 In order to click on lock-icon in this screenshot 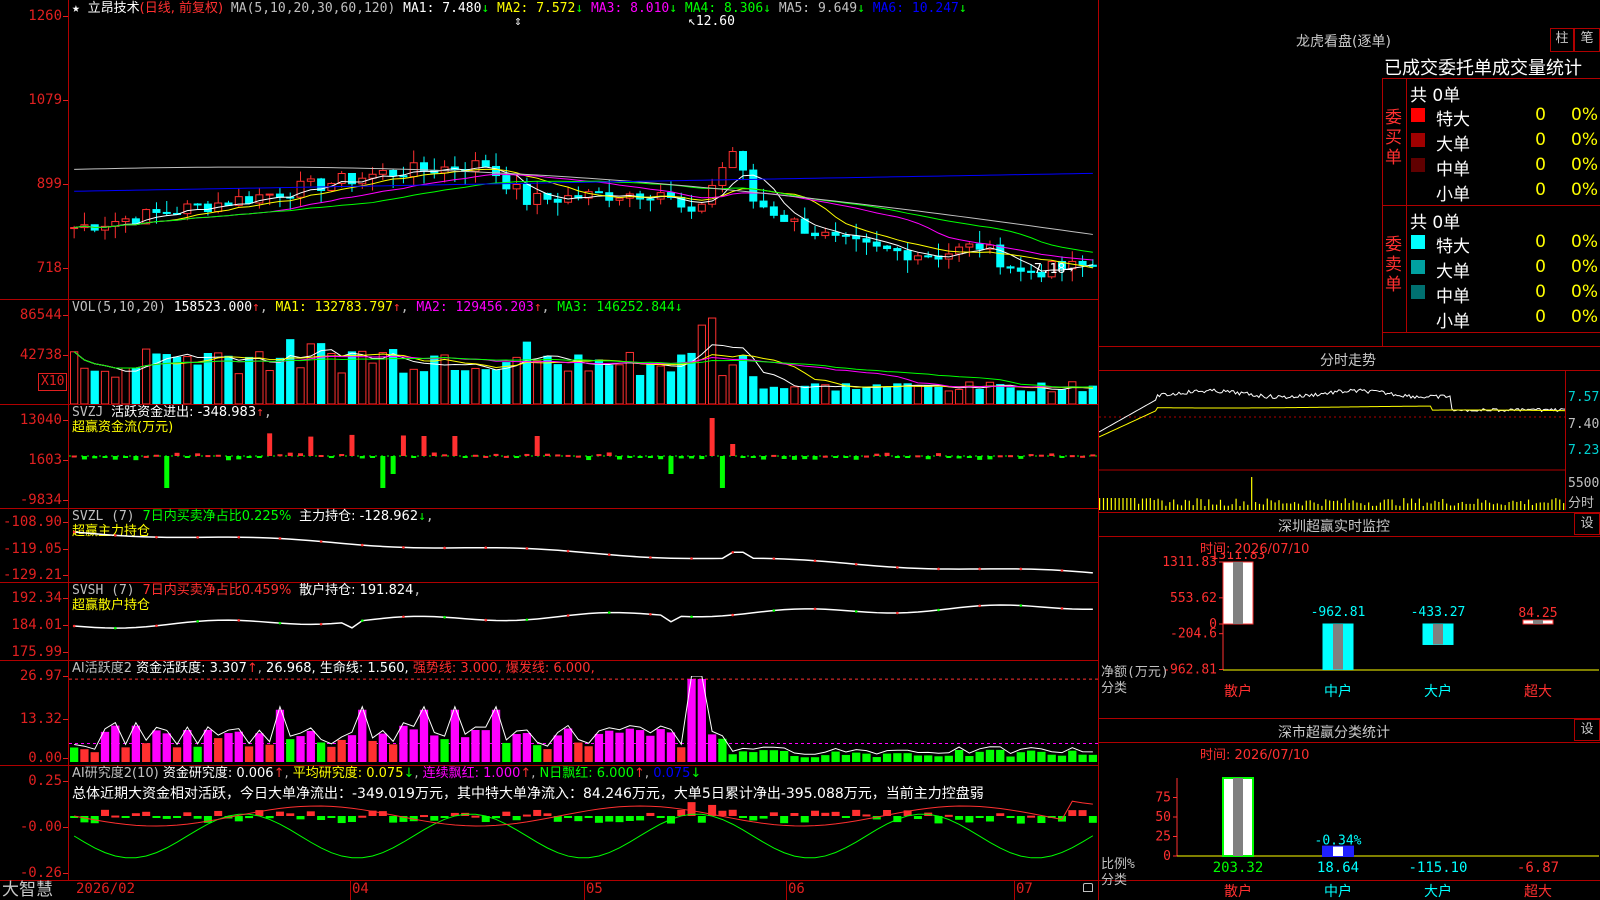, I will do `click(1088, 887)`.